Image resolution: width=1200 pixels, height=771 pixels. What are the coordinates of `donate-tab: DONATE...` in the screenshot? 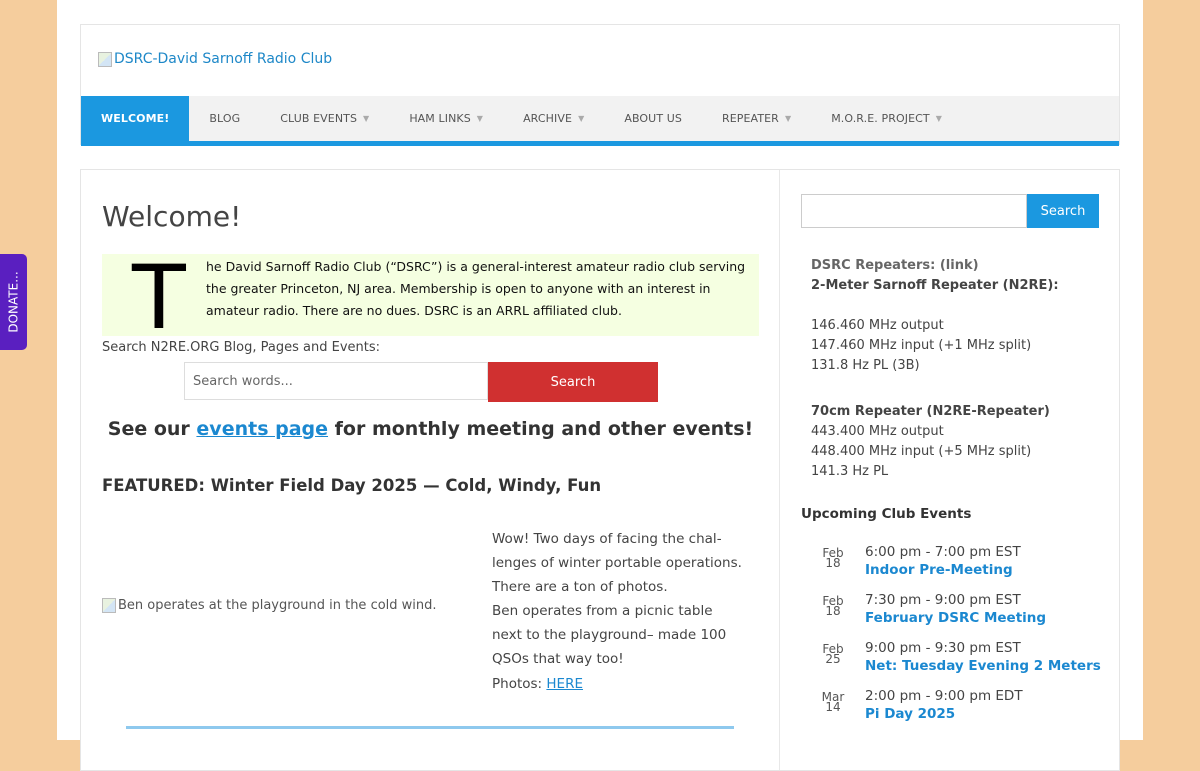 It's located at (13, 302).